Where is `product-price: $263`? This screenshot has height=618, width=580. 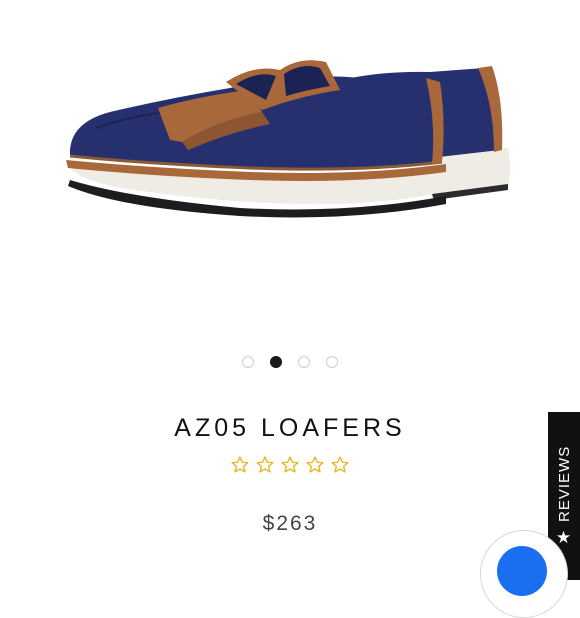
product-price: $263 is located at coordinates (290, 523).